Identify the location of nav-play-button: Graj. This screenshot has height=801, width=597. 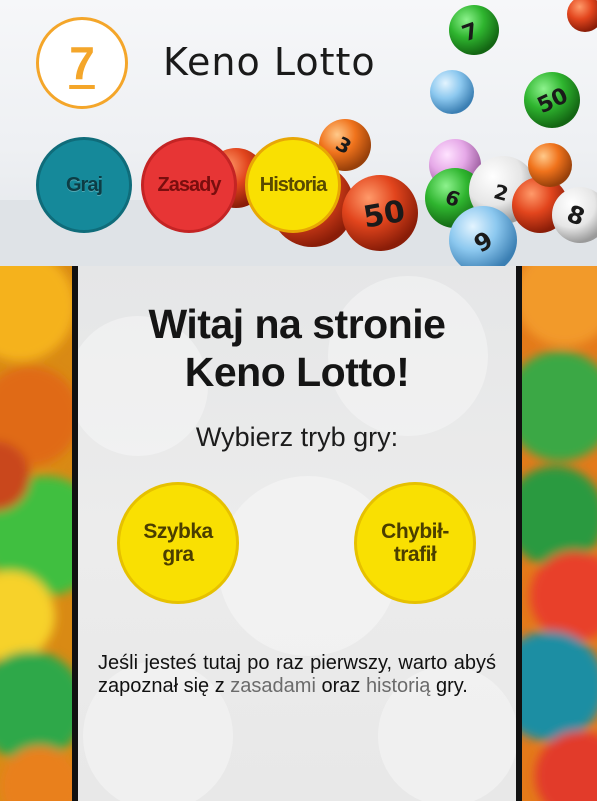
(84, 185).